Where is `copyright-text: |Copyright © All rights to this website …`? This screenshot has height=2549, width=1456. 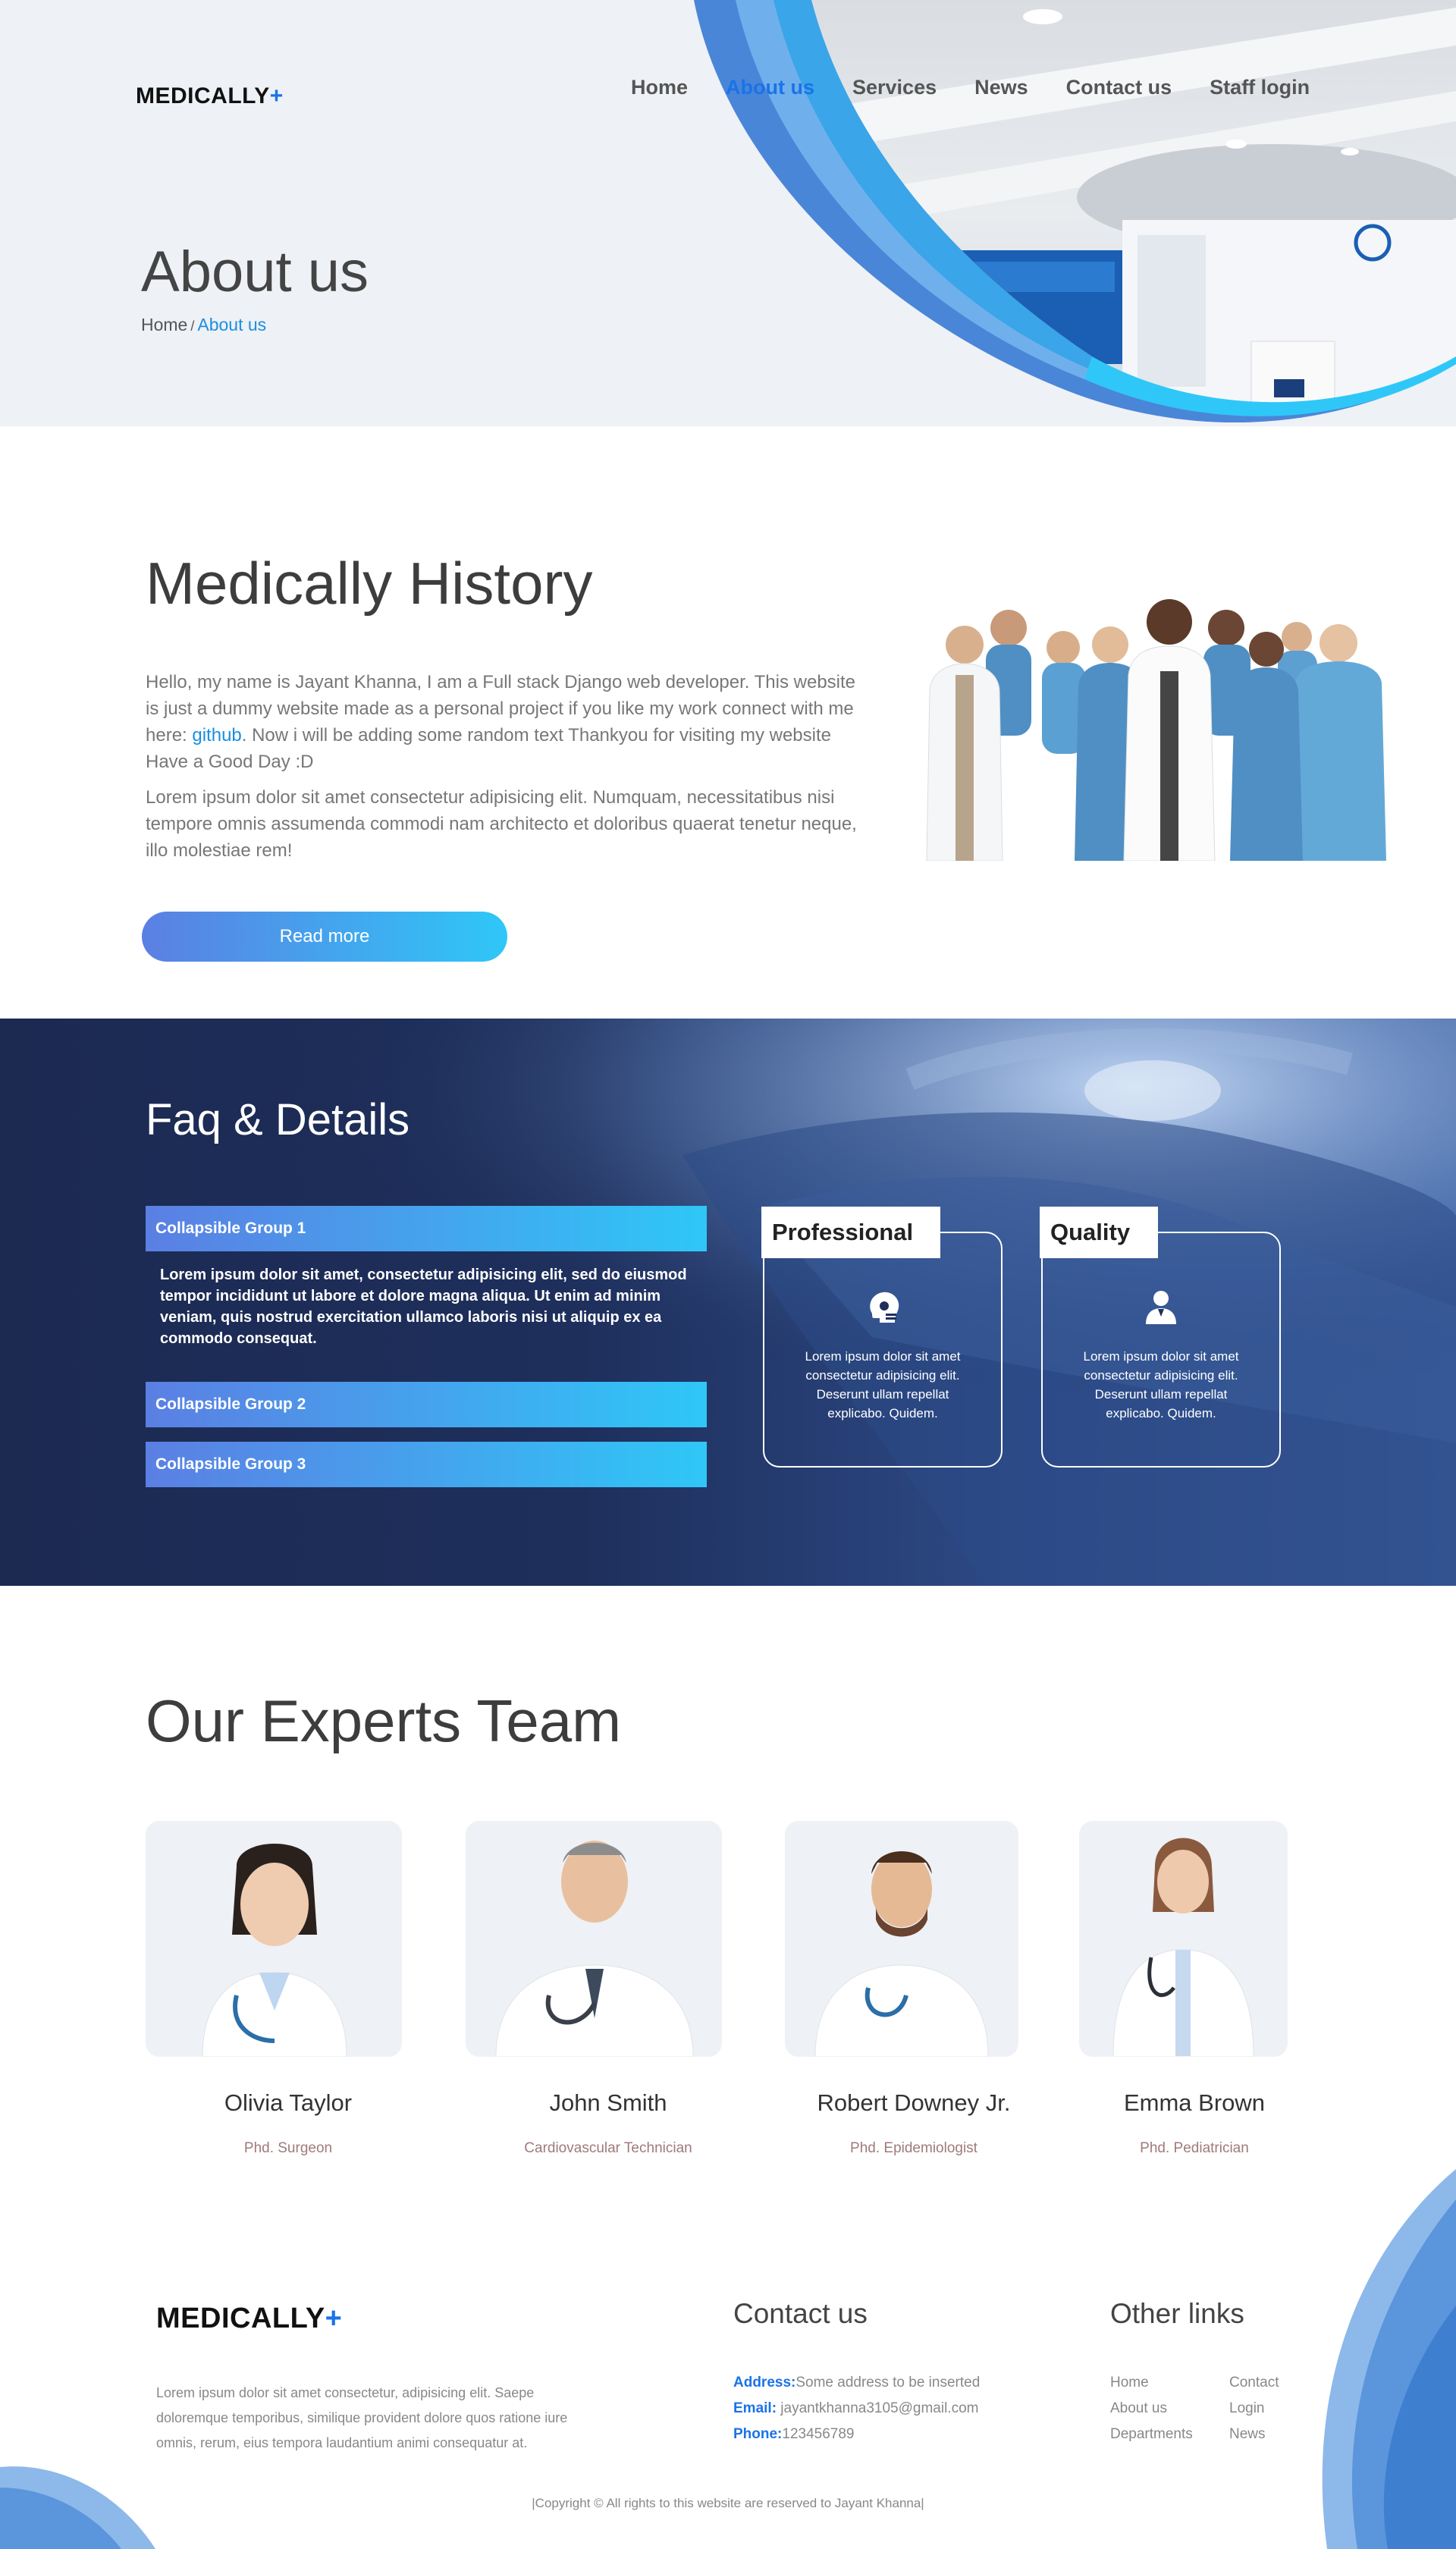 copyright-text: |Copyright © All rights to this website … is located at coordinates (728, 2503).